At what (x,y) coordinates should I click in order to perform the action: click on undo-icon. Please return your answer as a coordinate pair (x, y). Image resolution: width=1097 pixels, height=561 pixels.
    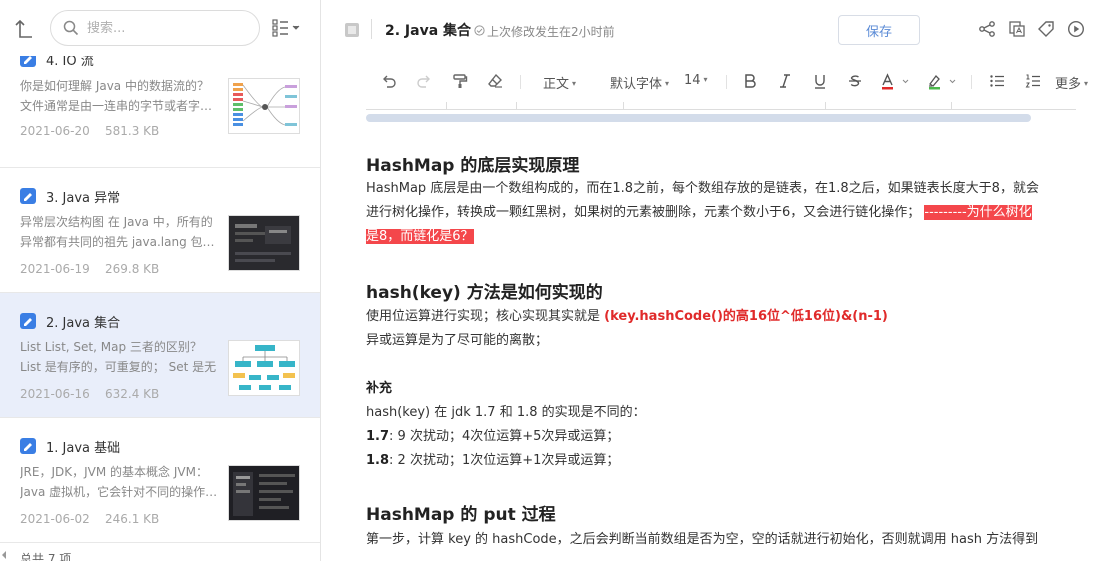
    Looking at the image, I should click on (389, 82).